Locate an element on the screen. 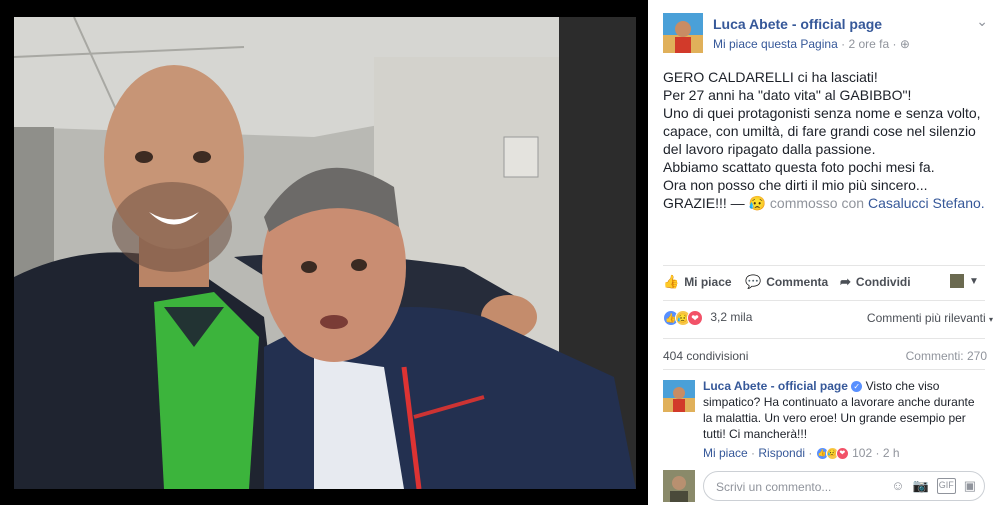  comment-composer: Scrivi un commento... ☺ 📷 GIF ▣ is located at coordinates (824, 486).